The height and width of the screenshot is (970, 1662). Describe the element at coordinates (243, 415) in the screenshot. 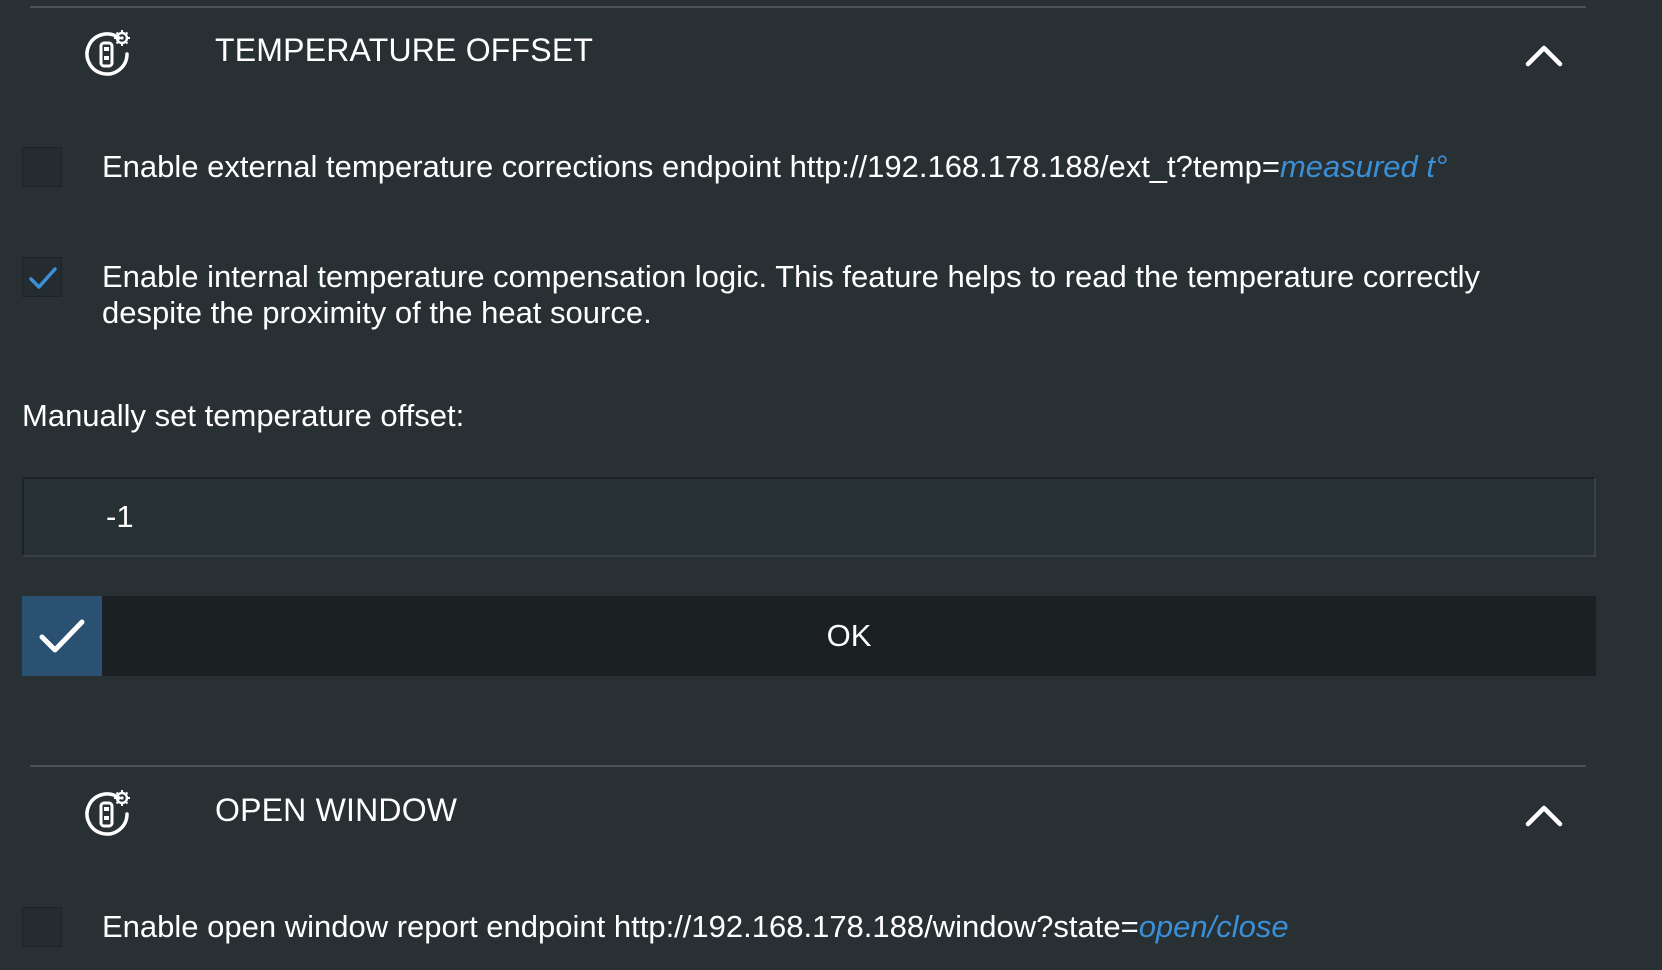

I see `manual-offset-label: Manually set temperature offset:` at that location.